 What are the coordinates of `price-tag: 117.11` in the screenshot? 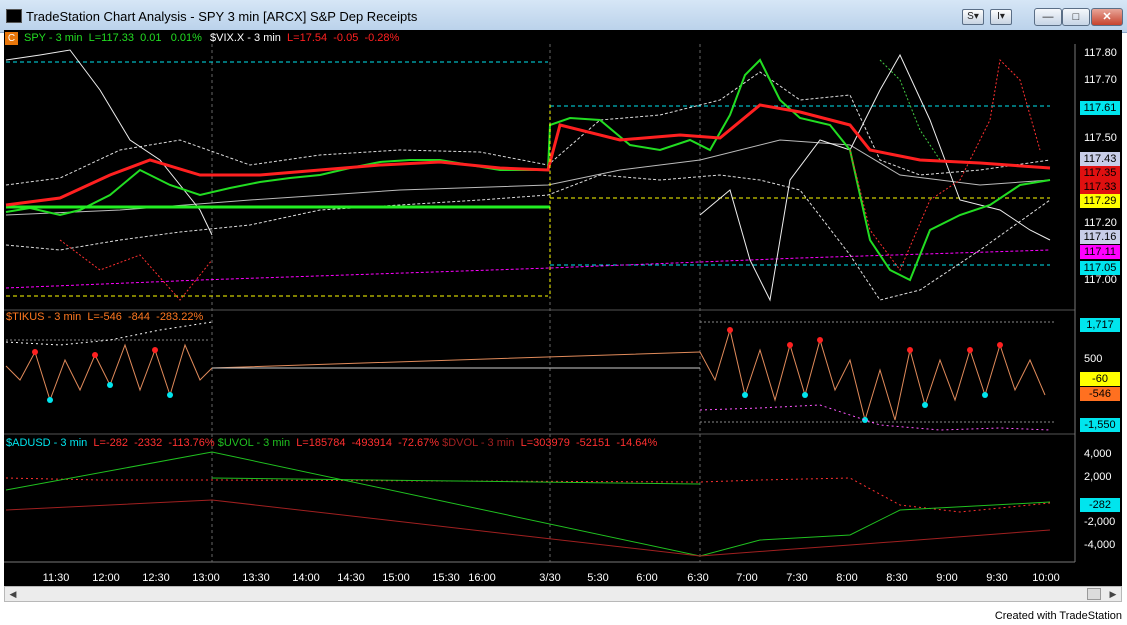 It's located at (1100, 252).